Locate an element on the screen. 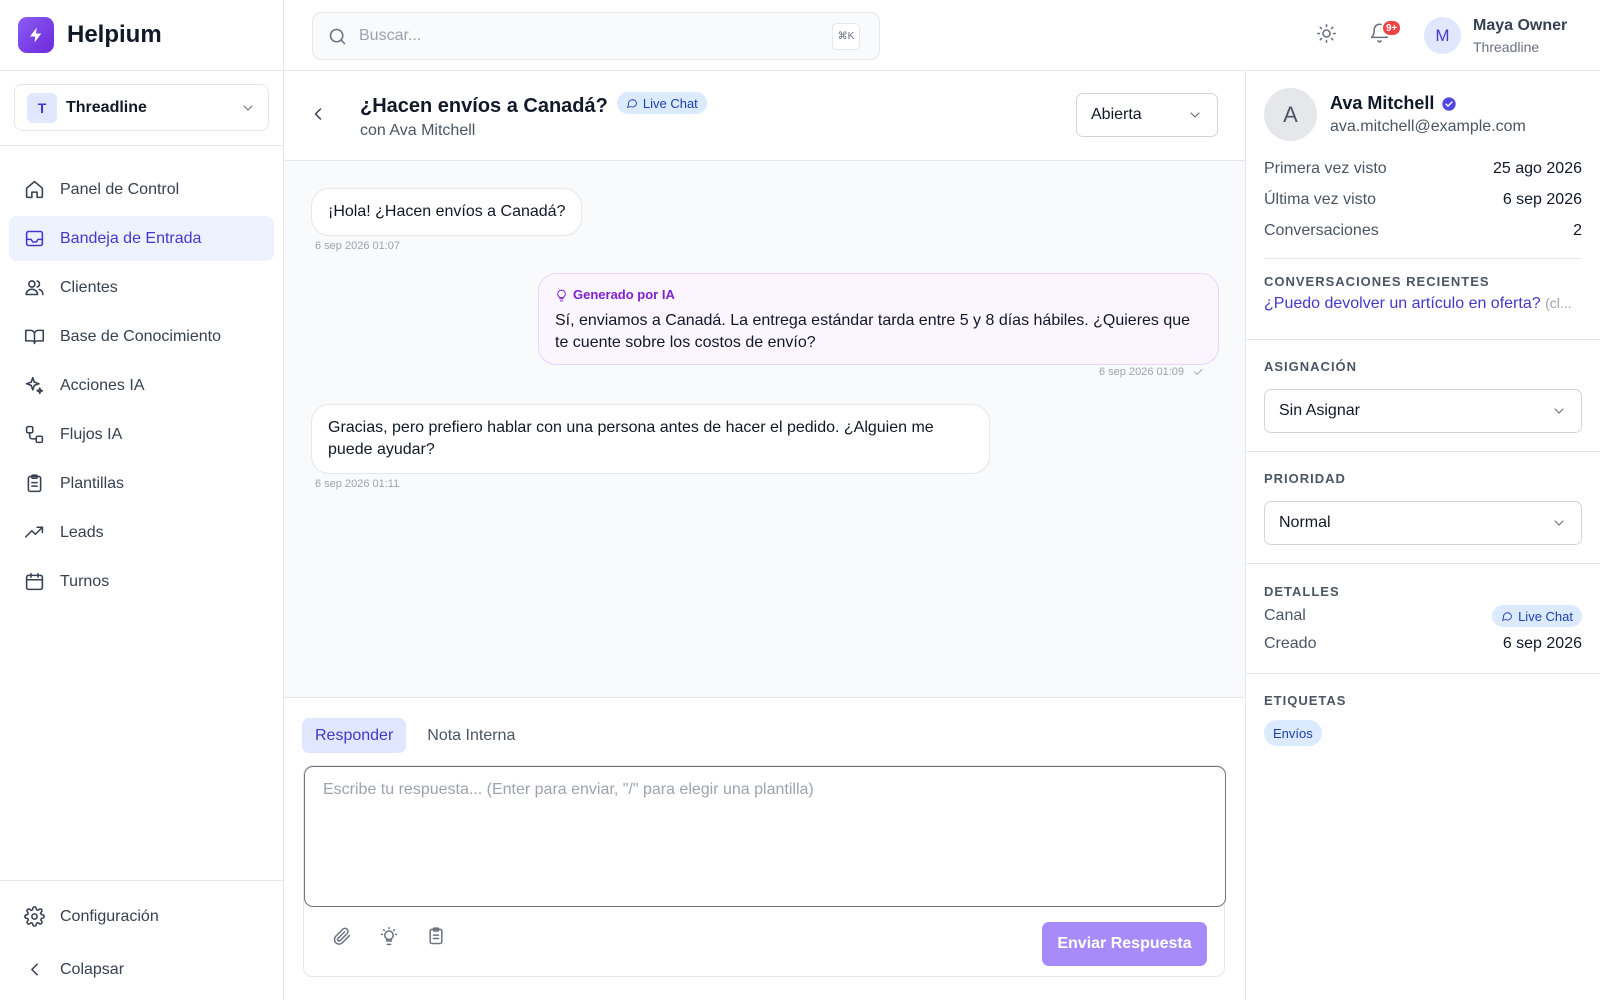 This screenshot has height=1000, width=1600. workspace-name: Threadline is located at coordinates (106, 107).